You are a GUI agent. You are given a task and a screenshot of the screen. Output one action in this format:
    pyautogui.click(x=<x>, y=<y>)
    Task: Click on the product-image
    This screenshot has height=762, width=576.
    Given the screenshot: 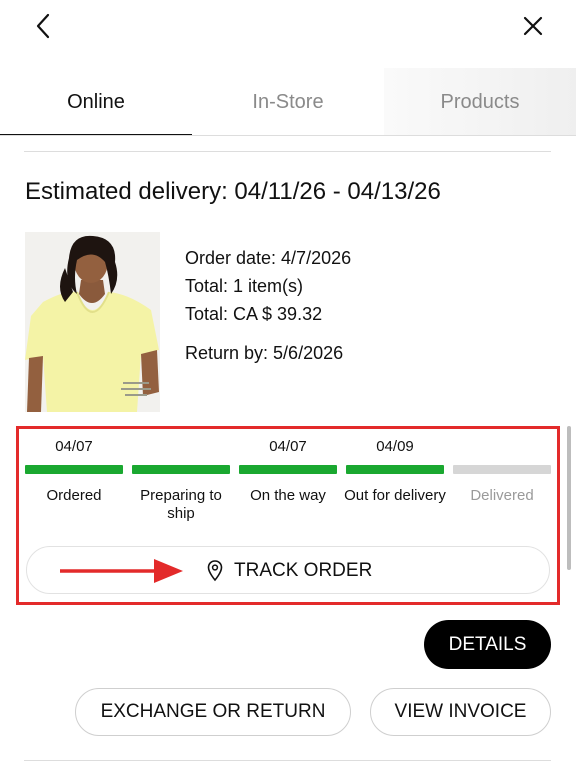 What is the action you would take?
    pyautogui.click(x=92, y=322)
    